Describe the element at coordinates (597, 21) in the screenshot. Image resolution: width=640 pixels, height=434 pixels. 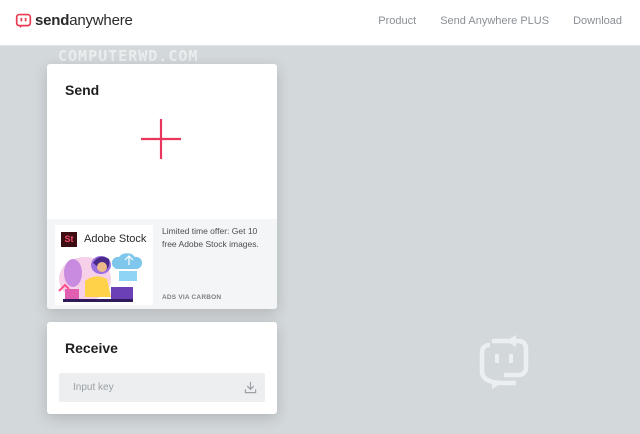
I see `nav-download-link: Download` at that location.